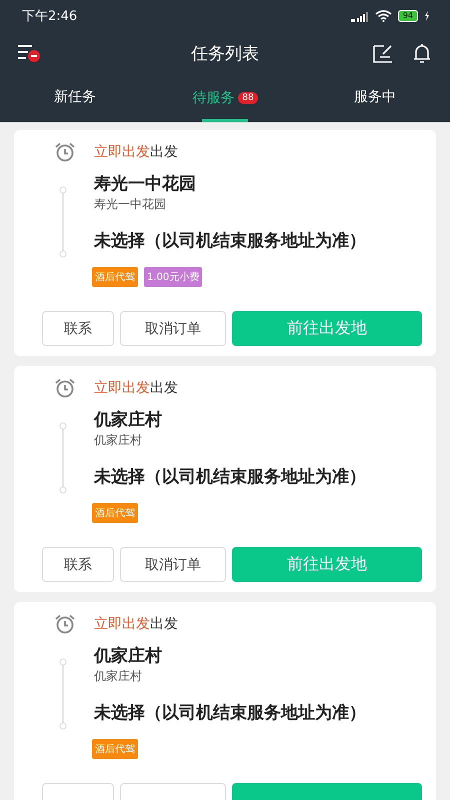 The height and width of the screenshot is (800, 450). I want to click on battery-indicator: 94, so click(408, 16).